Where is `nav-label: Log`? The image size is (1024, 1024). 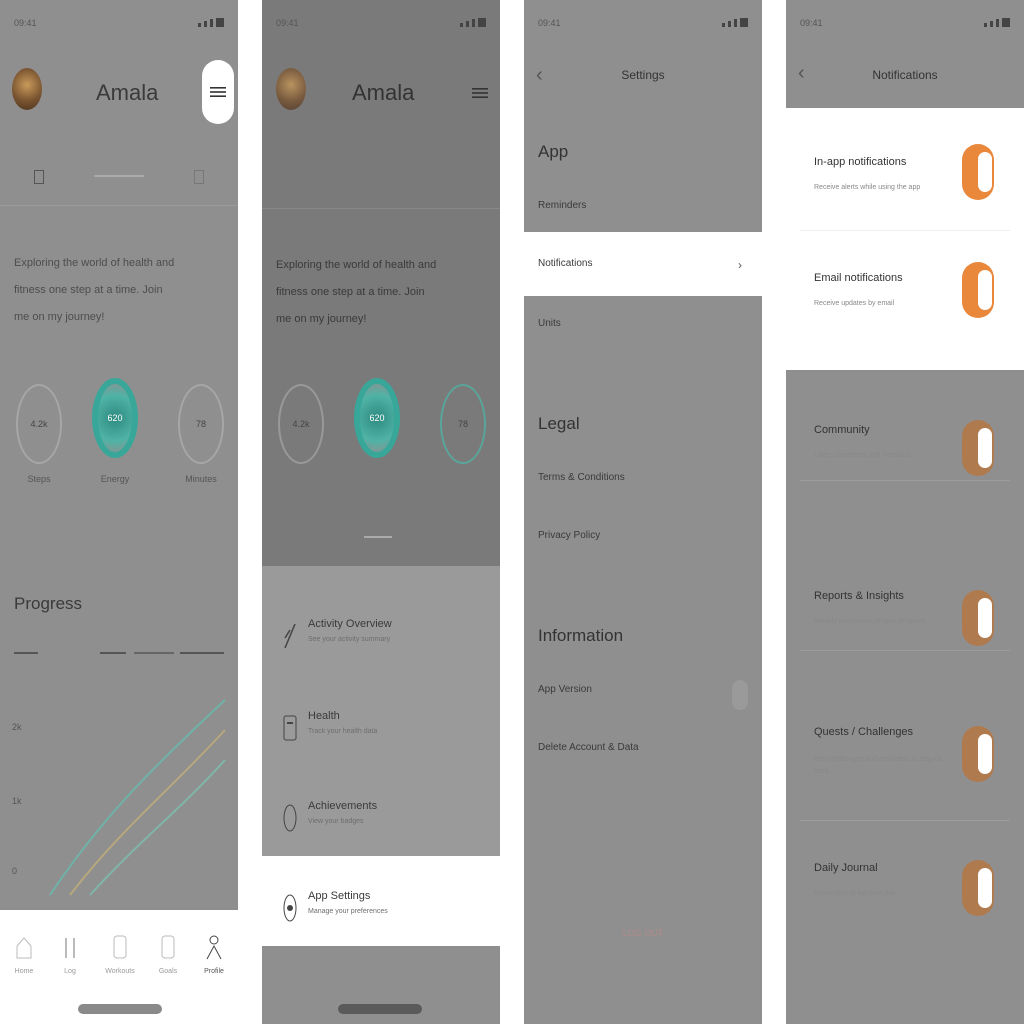
nav-label: Log is located at coordinates (70, 971).